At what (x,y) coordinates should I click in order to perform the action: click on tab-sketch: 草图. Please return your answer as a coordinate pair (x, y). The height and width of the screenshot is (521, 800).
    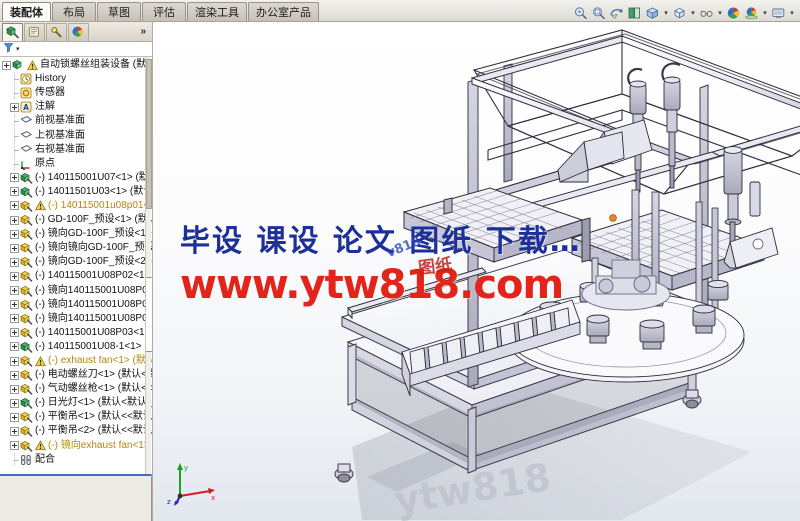
    Looking at the image, I should click on (119, 11).